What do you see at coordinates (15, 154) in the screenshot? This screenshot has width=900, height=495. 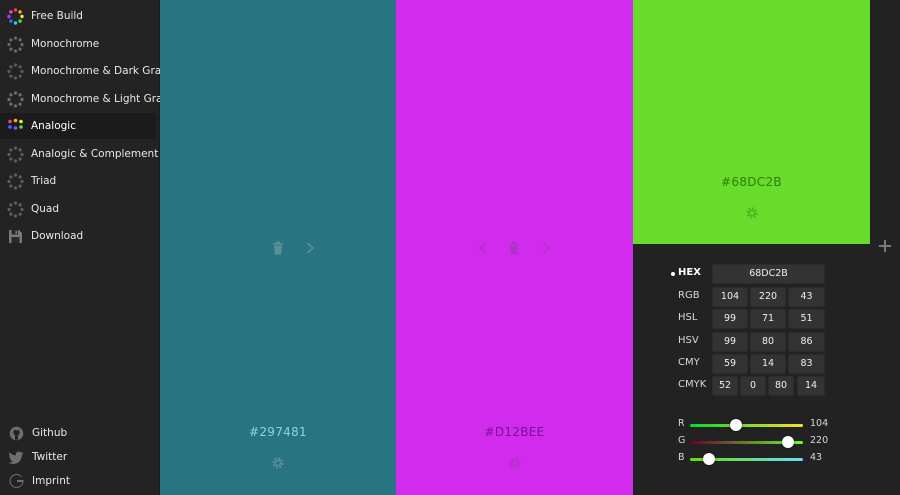 I see `analogic-complement-icon` at bounding box center [15, 154].